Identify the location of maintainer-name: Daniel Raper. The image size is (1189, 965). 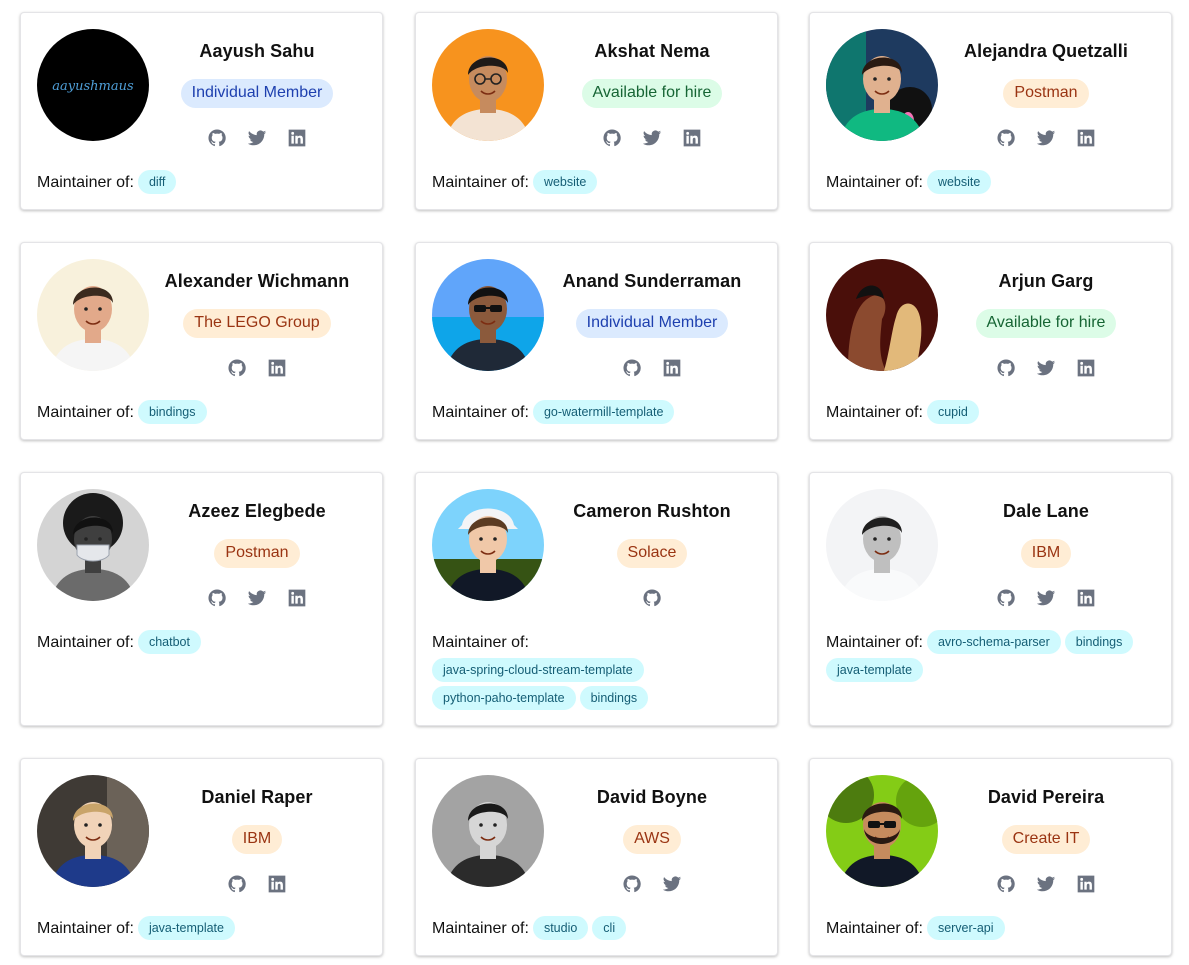
(257, 797).